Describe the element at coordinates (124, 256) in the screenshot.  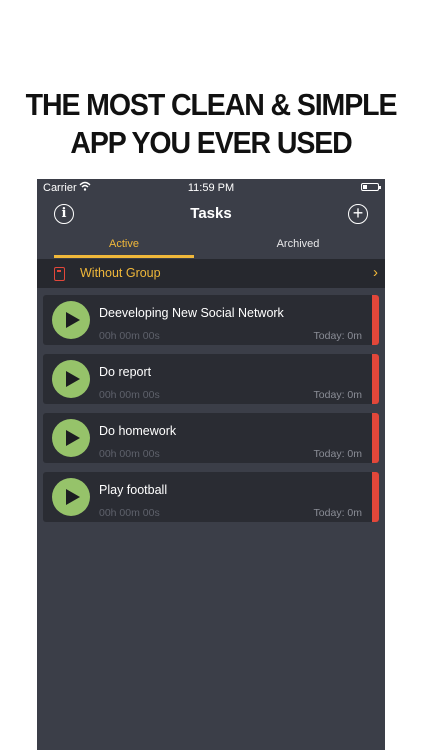
I see `active-tab-indicator` at that location.